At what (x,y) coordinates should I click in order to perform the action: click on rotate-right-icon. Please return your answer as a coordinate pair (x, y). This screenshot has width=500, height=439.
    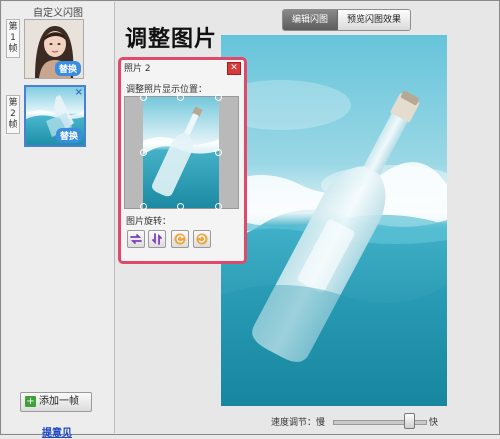
    Looking at the image, I should click on (202, 239).